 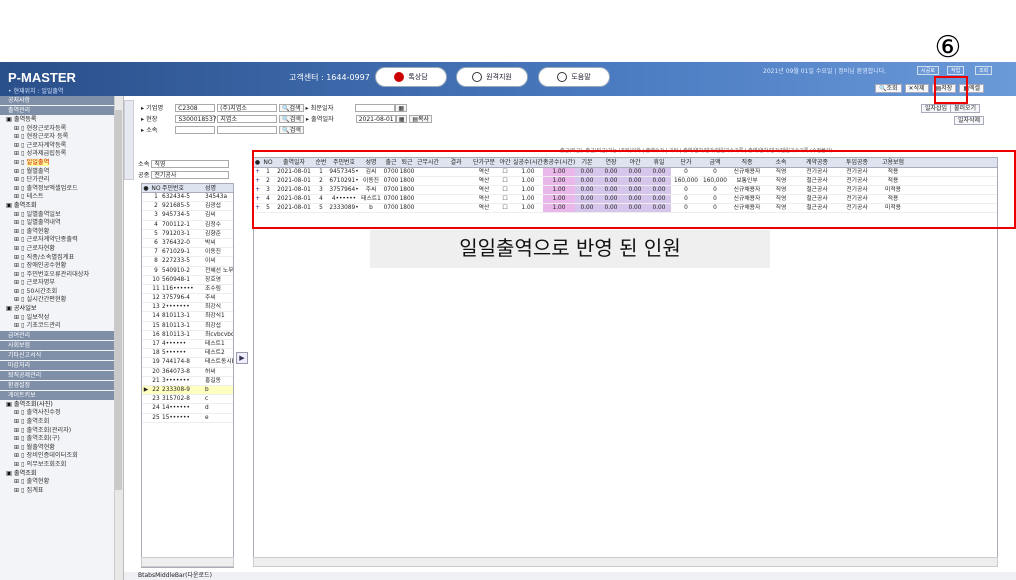 What do you see at coordinates (61, 120) in the screenshot?
I see `sidebar-group-2: ▣ 출역등록` at bounding box center [61, 120].